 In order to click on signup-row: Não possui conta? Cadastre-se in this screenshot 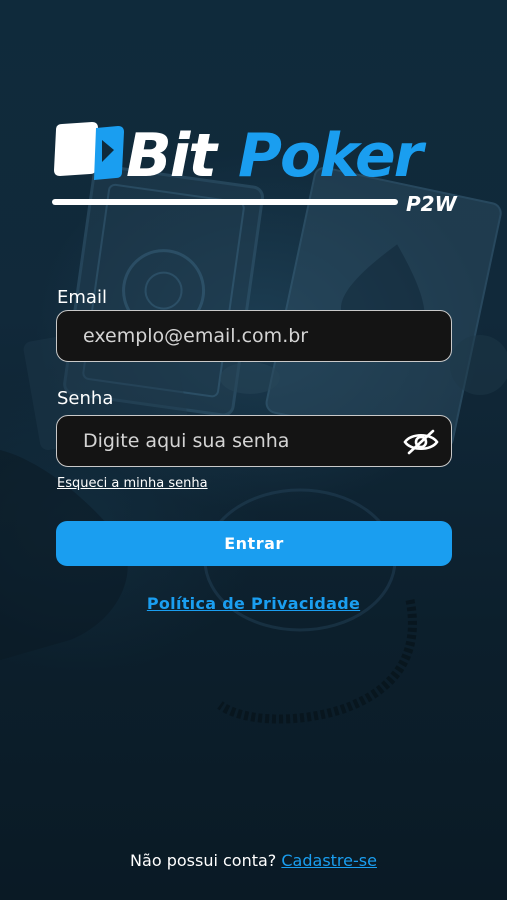, I will do `click(253, 860)`.